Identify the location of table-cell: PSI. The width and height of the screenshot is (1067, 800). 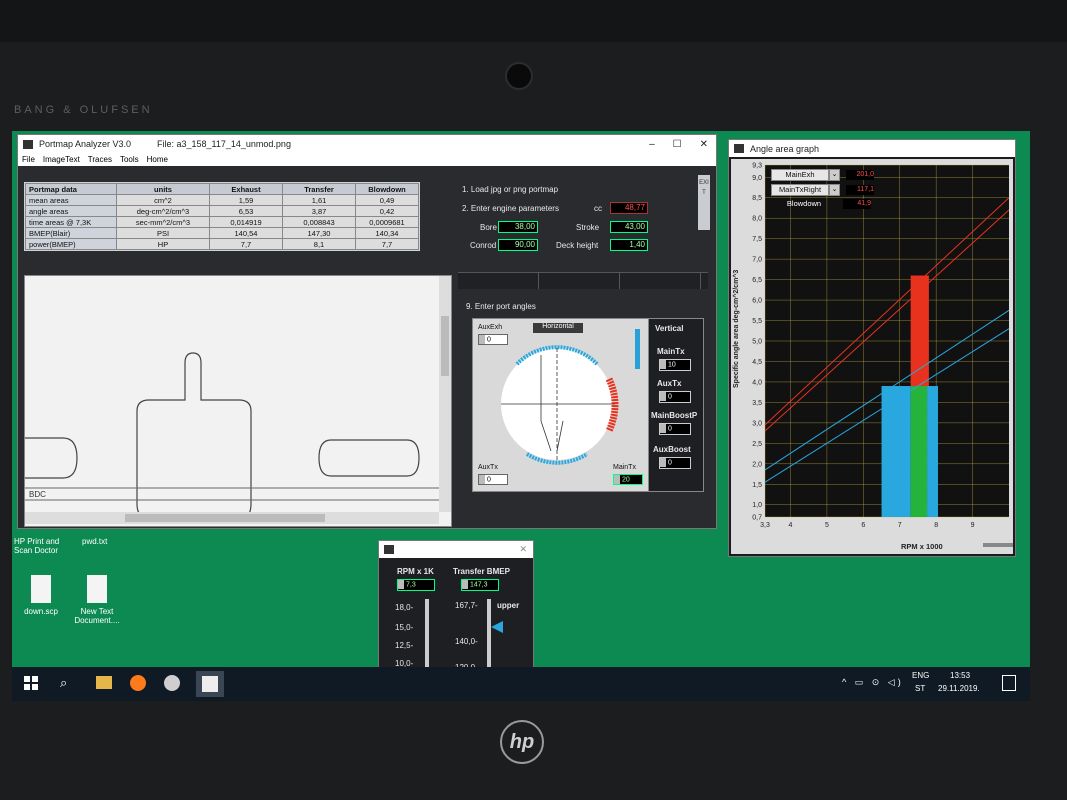
(163, 233).